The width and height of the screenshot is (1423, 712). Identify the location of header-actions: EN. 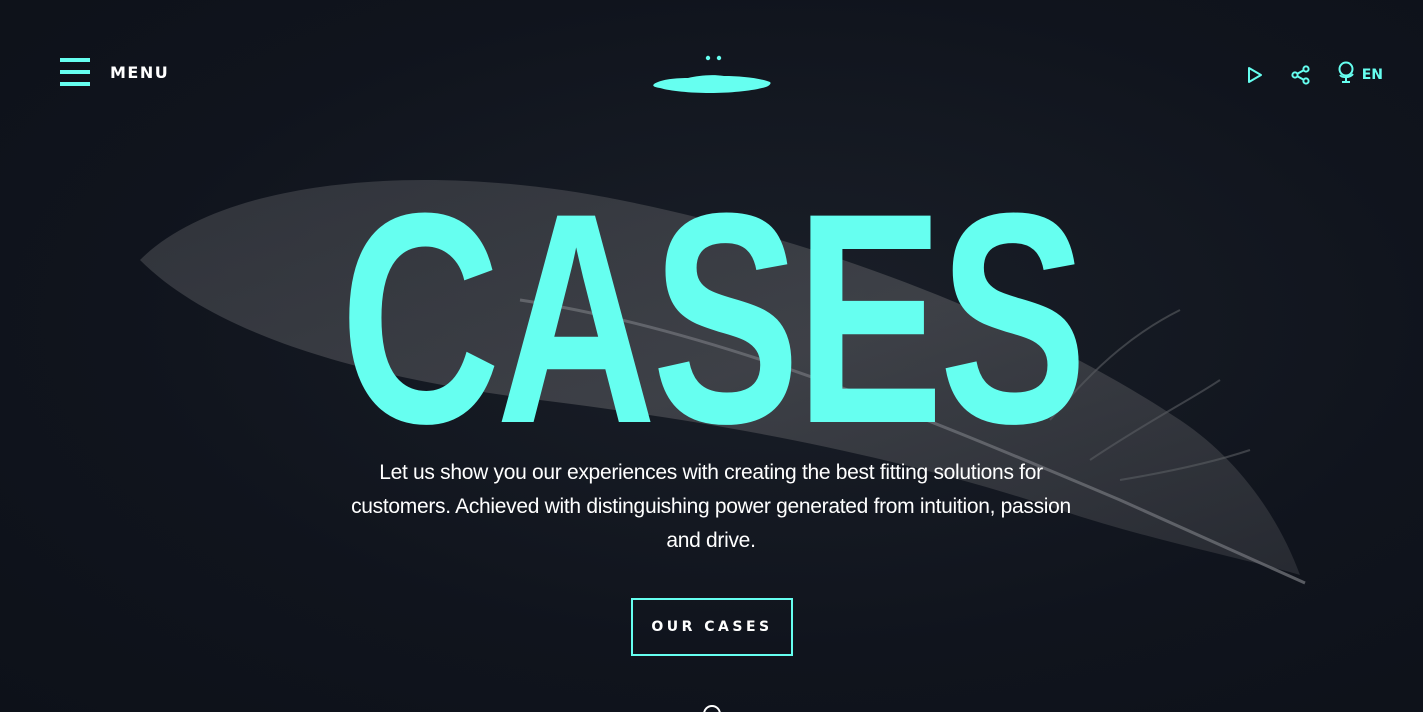
(1313, 74).